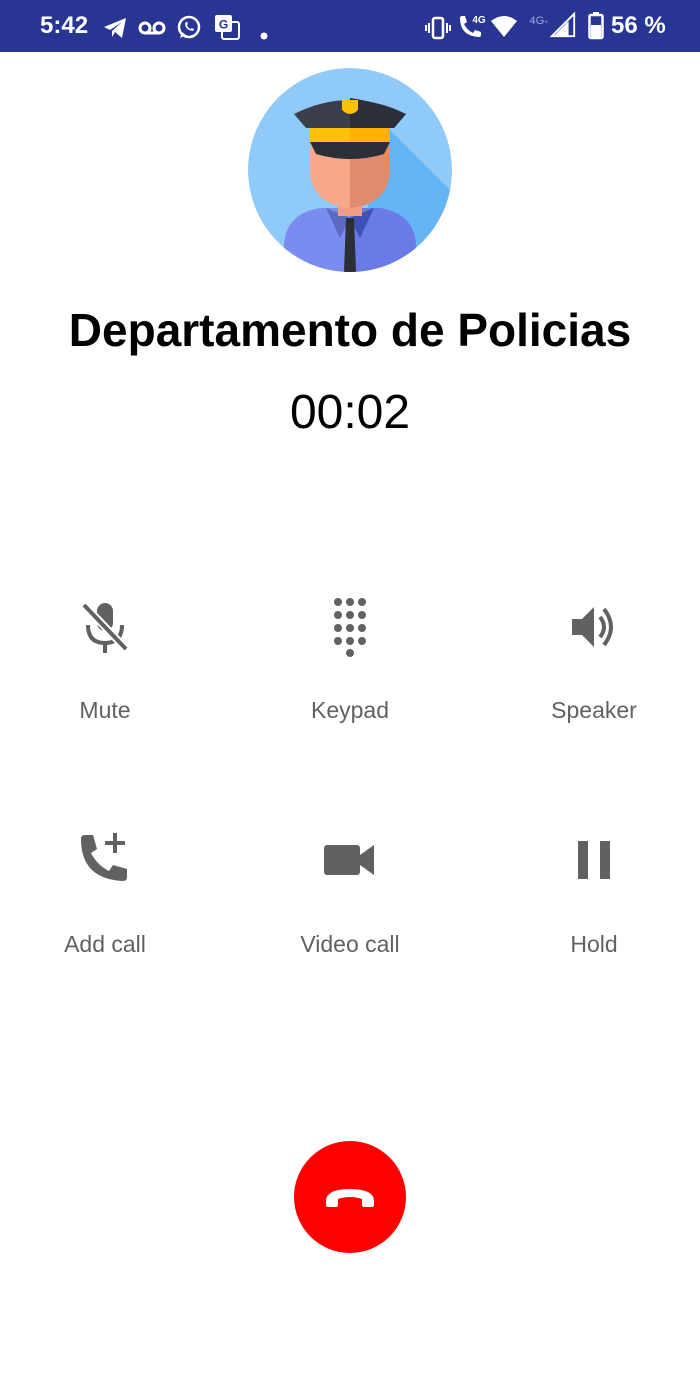 The height and width of the screenshot is (1390, 700). Describe the element at coordinates (350, 627) in the screenshot. I see `dialpad-icon` at that location.